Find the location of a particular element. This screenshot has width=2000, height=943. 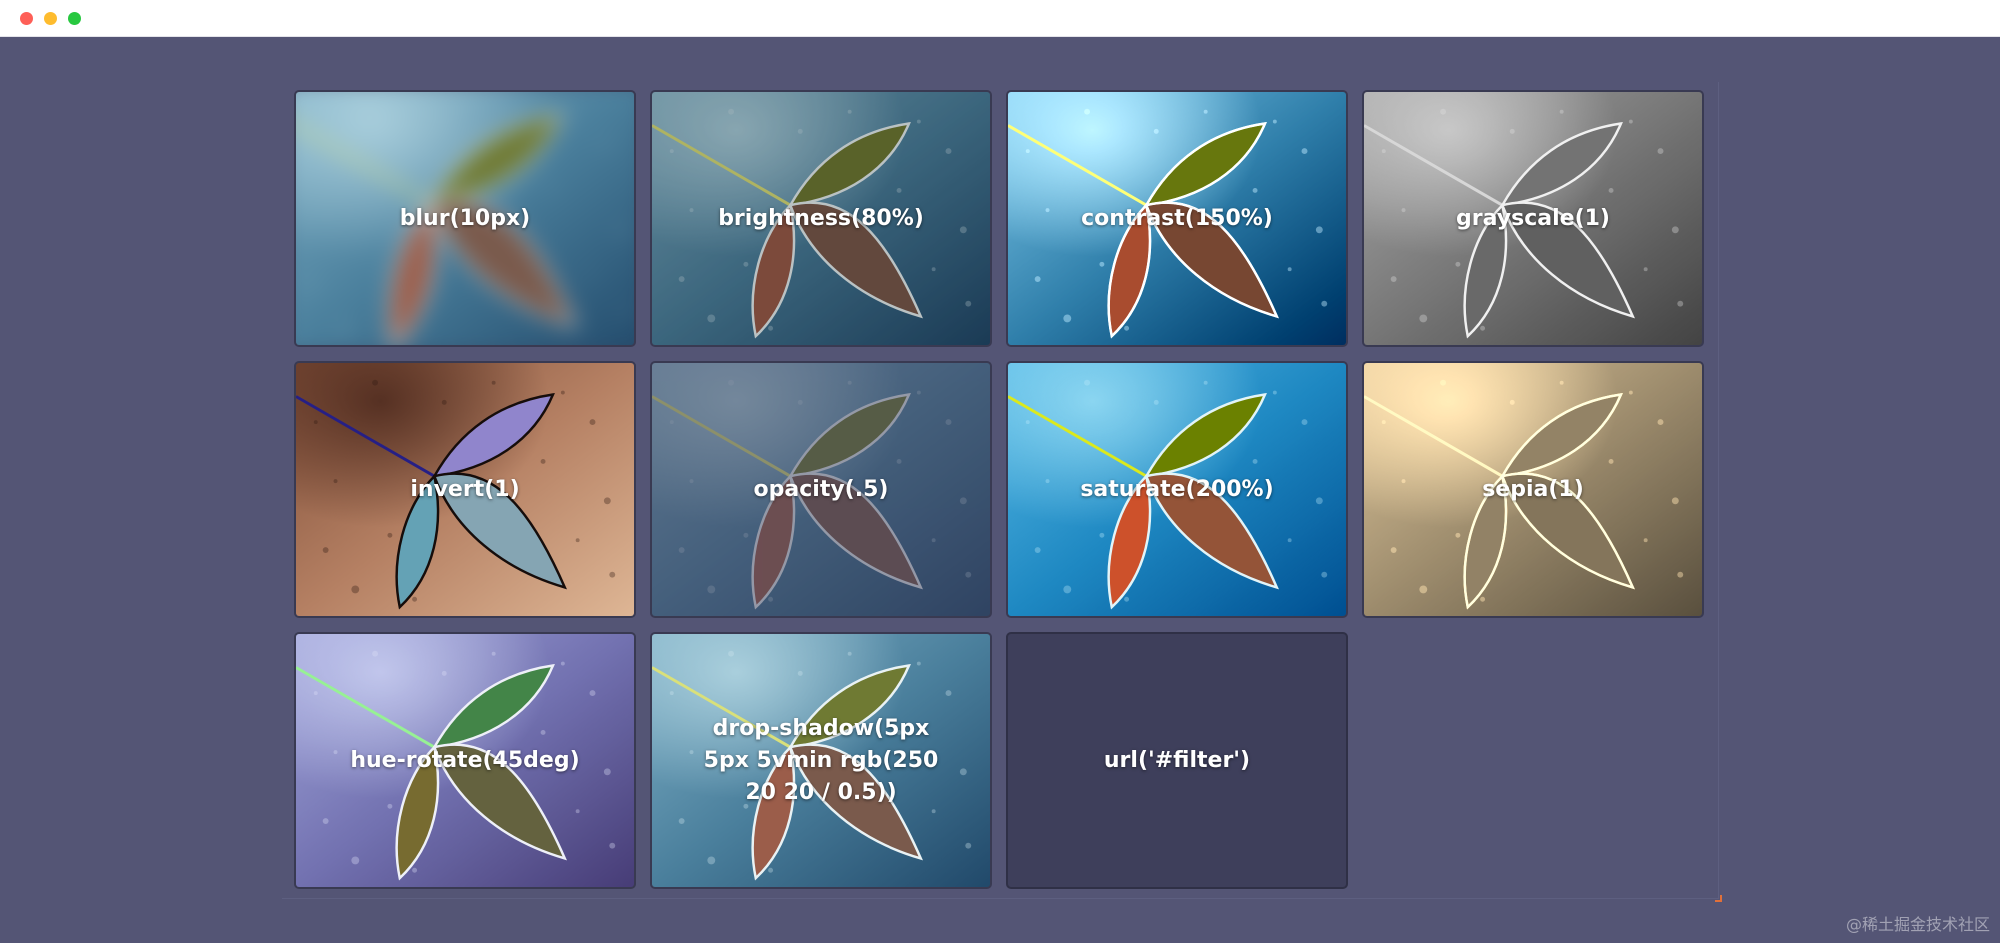

window-titlebar is located at coordinates (1000, 18).